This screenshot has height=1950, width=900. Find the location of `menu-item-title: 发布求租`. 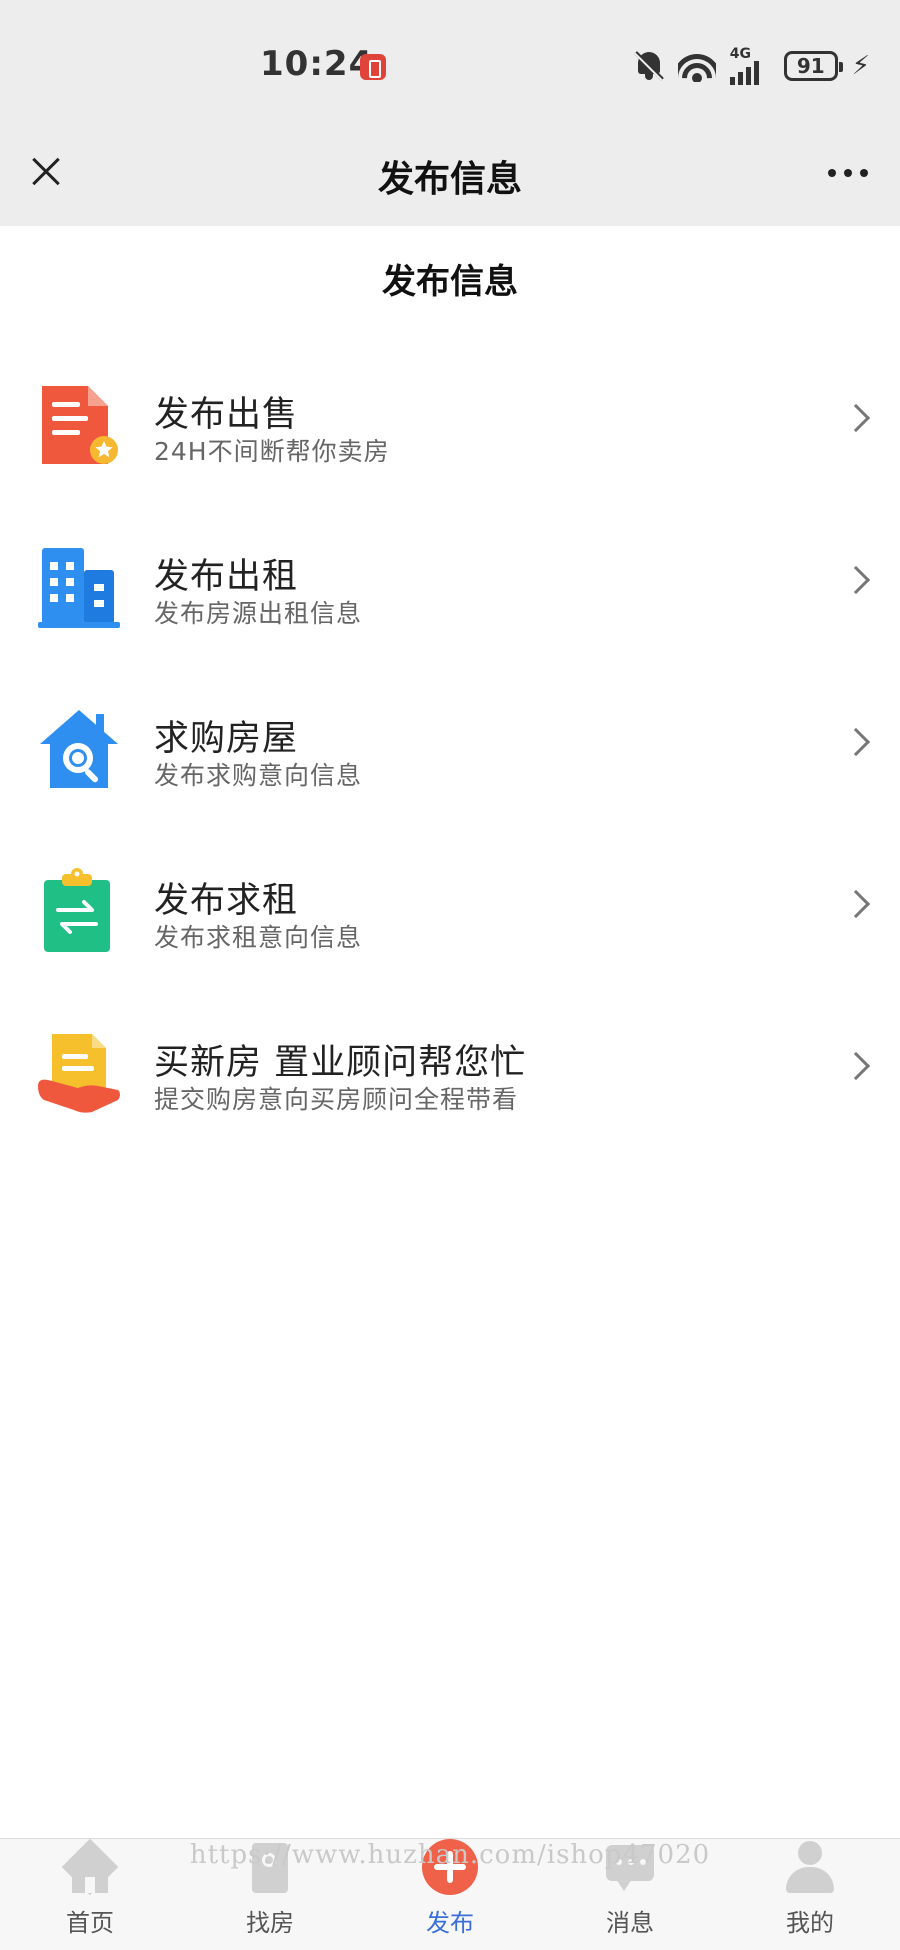

menu-item-title: 发布求租 is located at coordinates (226, 901).